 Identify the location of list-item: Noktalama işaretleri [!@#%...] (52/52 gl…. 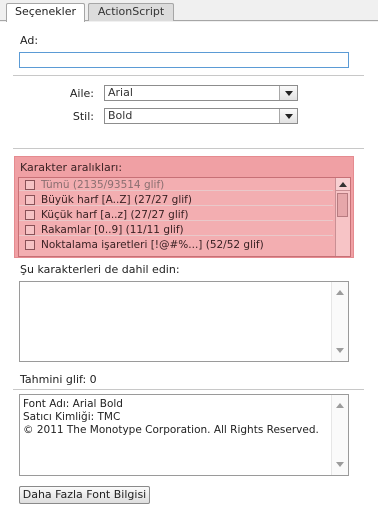
(176, 245).